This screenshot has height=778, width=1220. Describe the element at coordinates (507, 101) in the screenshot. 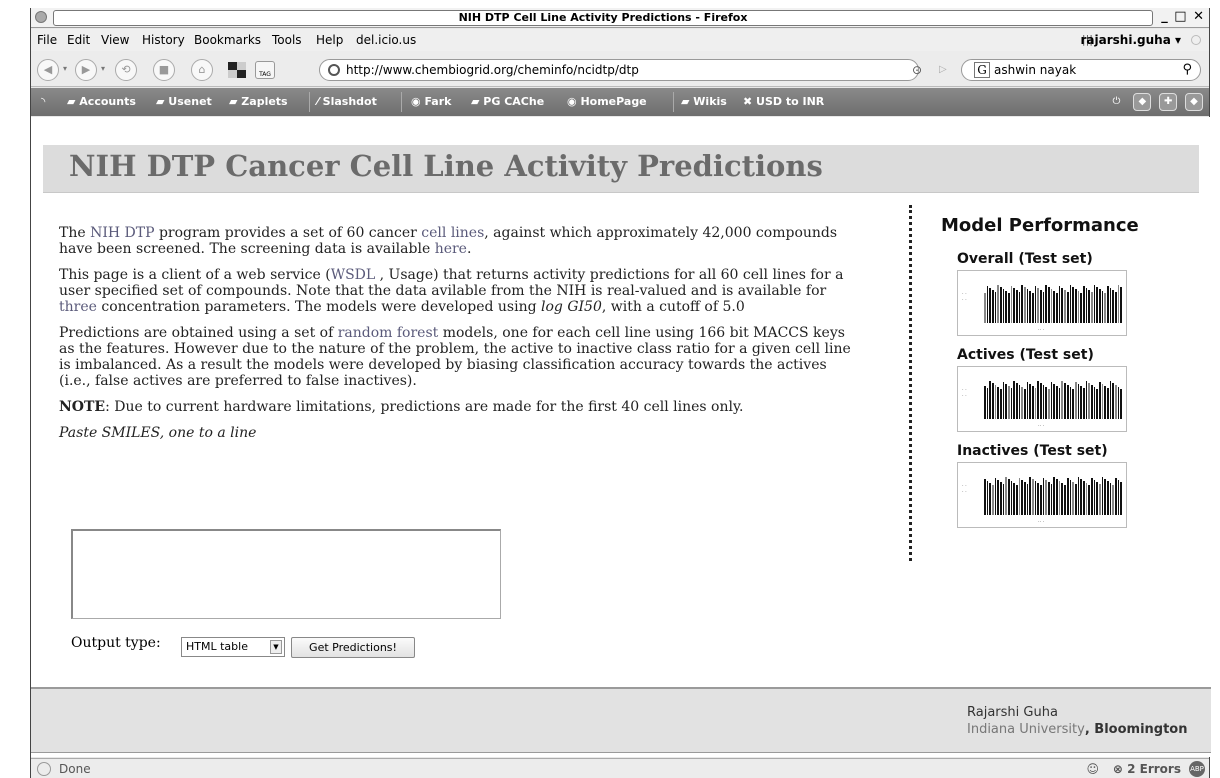

I see `bookmark-pg-cache: ▰ PG CAChe` at that location.